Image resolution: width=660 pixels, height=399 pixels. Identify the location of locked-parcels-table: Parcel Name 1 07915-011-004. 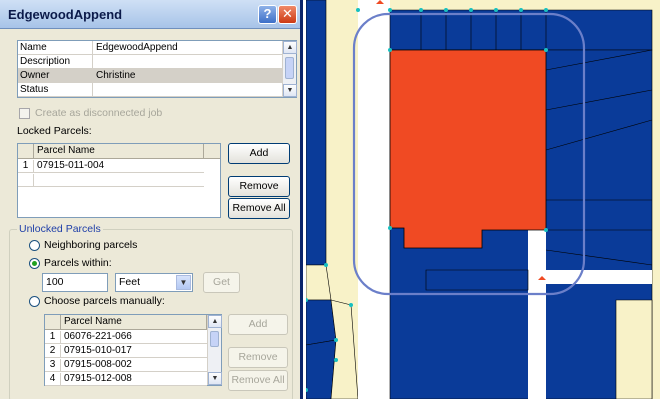
(119, 180).